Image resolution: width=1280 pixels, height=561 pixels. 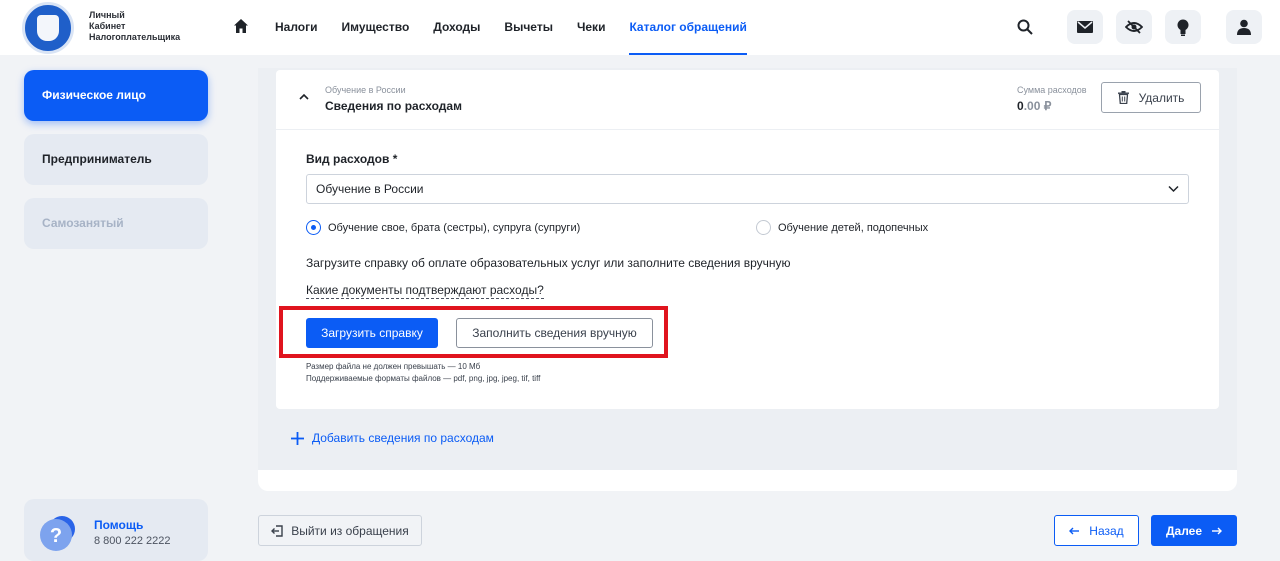 What do you see at coordinates (1106, 530) in the screenshot?
I see `back-label: Назад` at bounding box center [1106, 530].